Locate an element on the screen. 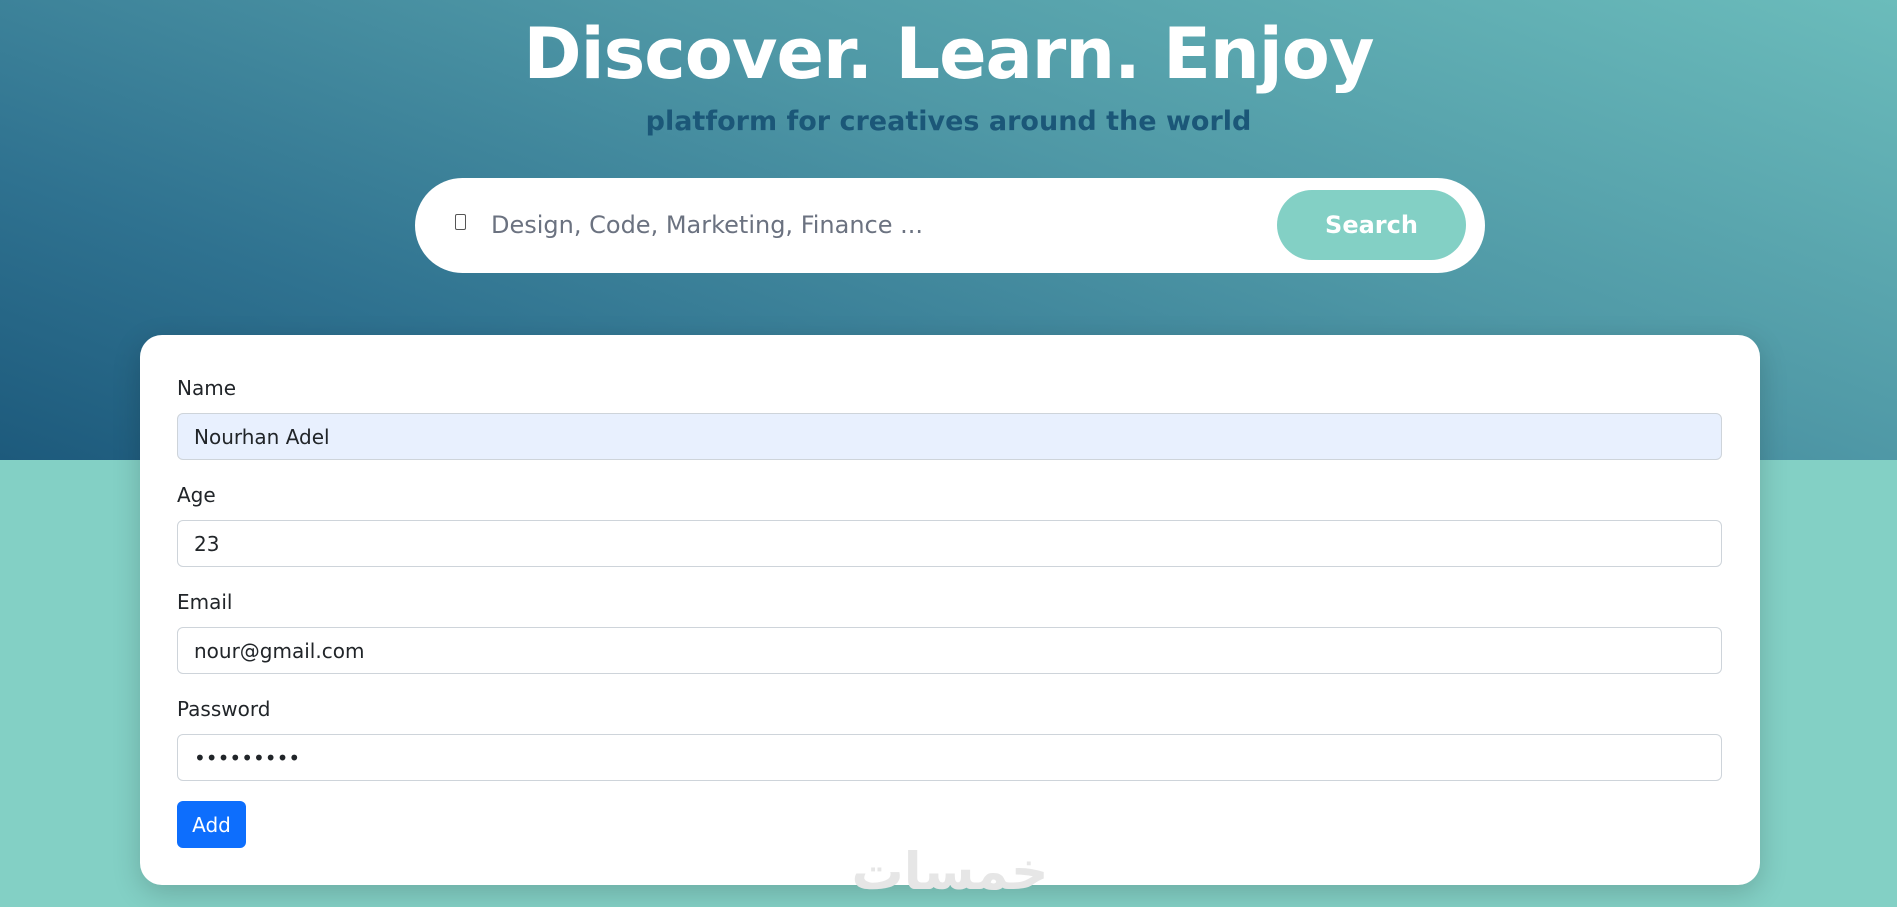 This screenshot has width=1897, height=907. name-field is located at coordinates (949, 436).